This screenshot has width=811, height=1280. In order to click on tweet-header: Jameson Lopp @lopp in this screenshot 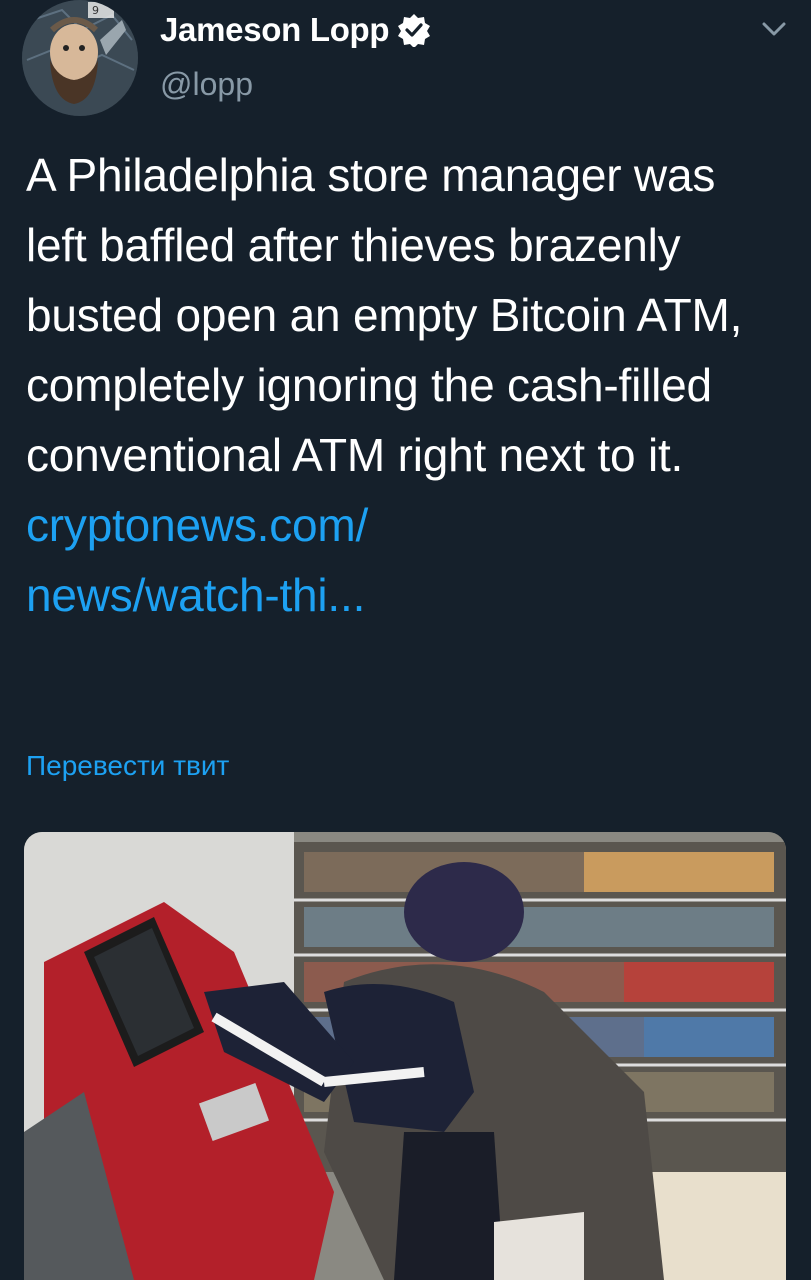, I will do `click(455, 55)`.